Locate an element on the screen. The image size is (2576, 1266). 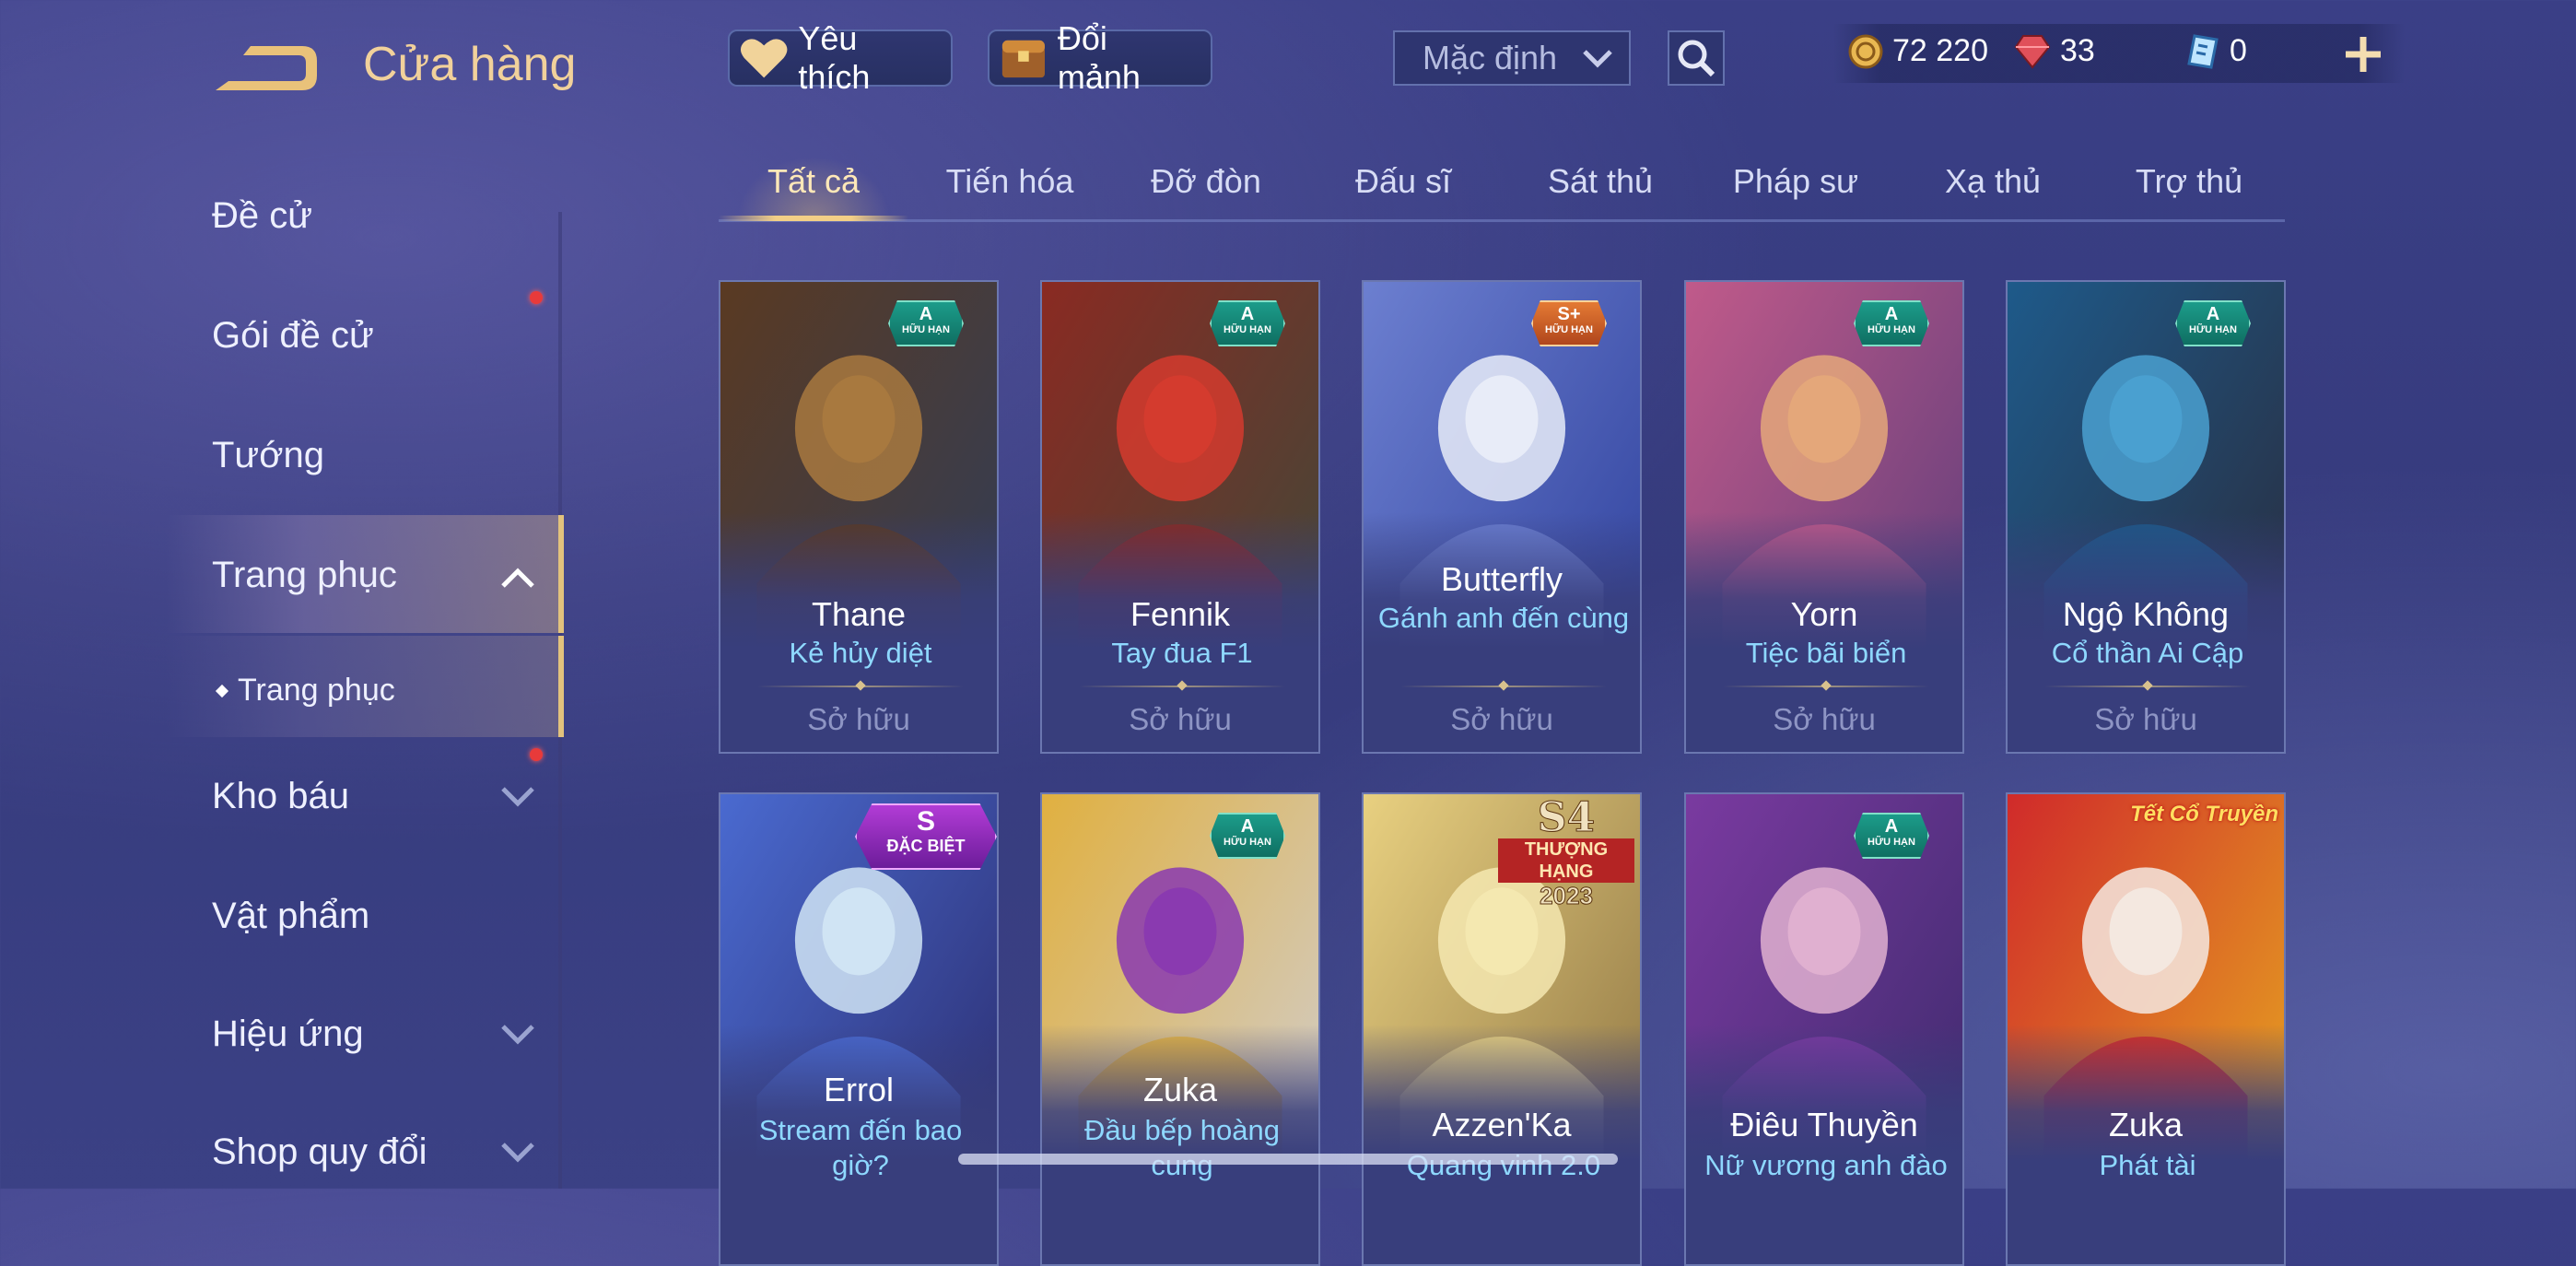
badge-grade: S+ is located at coordinates (1569, 314).